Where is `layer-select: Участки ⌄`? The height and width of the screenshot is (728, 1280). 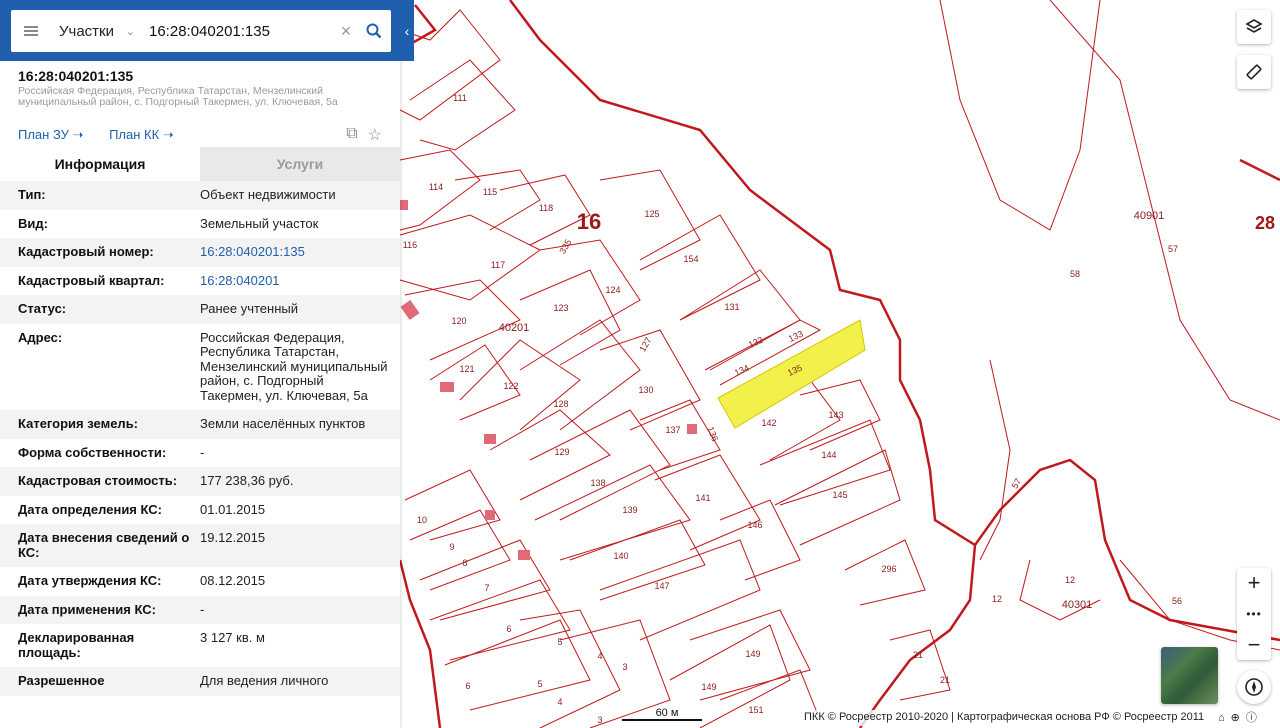 layer-select: Участки ⌄ is located at coordinates (96, 31).